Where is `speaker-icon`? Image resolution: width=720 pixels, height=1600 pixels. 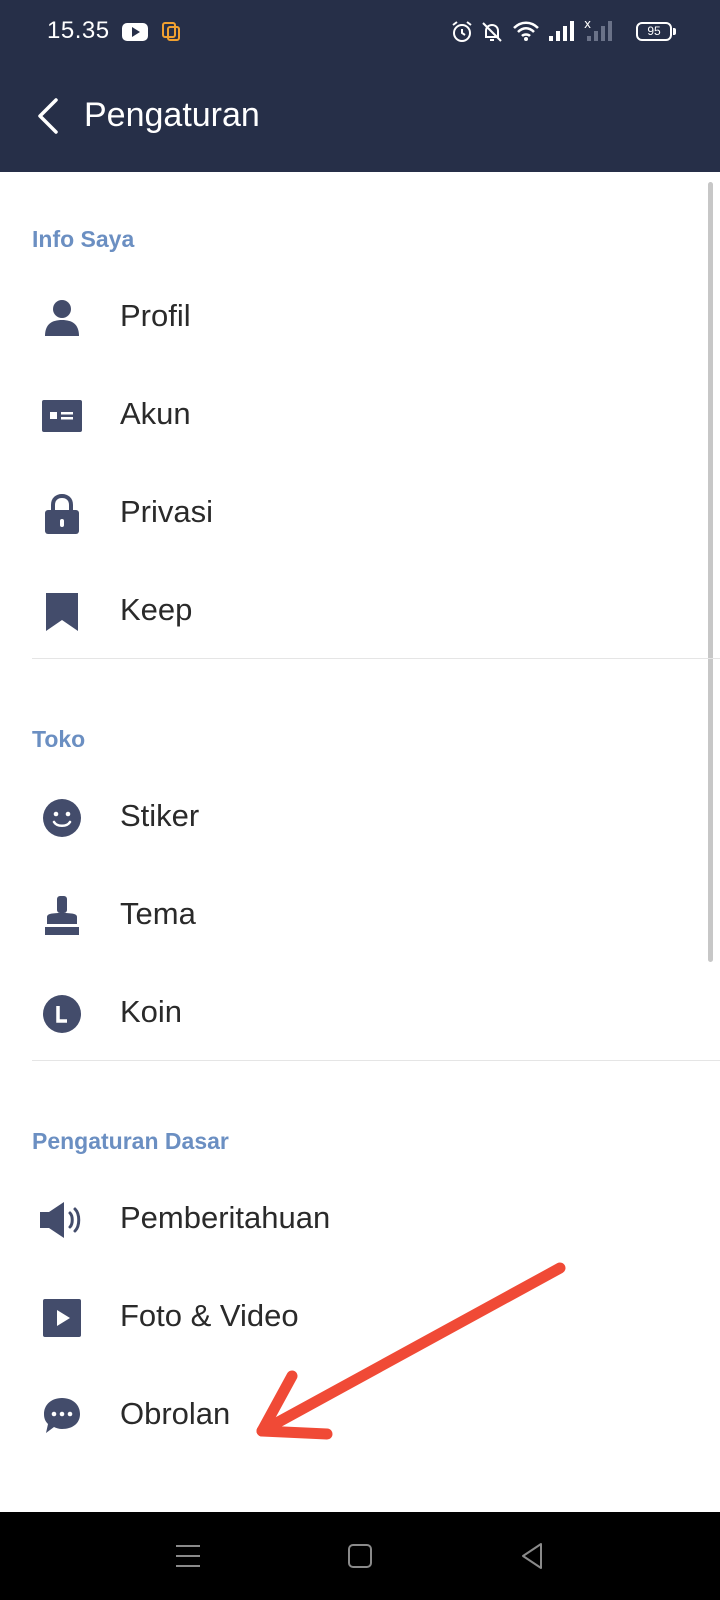 speaker-icon is located at coordinates (62, 1220).